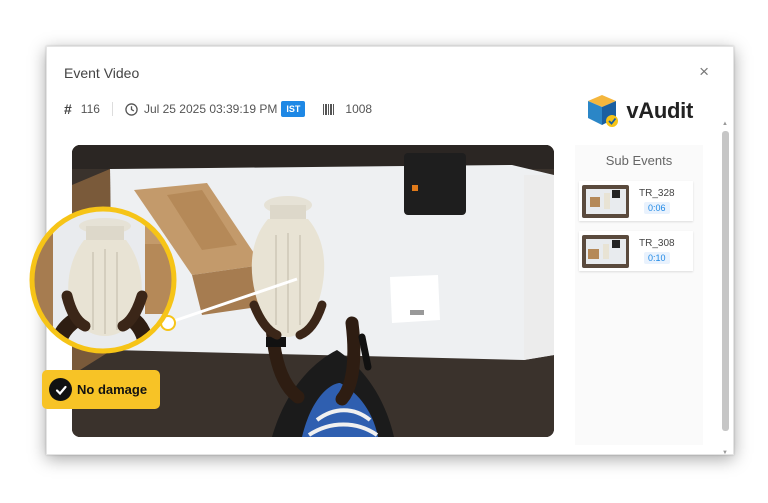 This screenshot has height=503, width=768. I want to click on sub-event-name: TR_328, so click(657, 193).